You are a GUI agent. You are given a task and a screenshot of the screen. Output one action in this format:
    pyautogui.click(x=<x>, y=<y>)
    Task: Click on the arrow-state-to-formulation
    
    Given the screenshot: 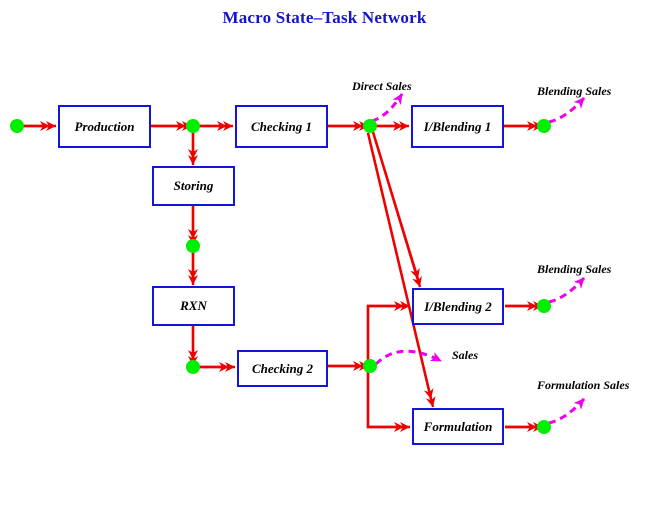 What is the action you would take?
    pyautogui.click(x=388, y=400)
    